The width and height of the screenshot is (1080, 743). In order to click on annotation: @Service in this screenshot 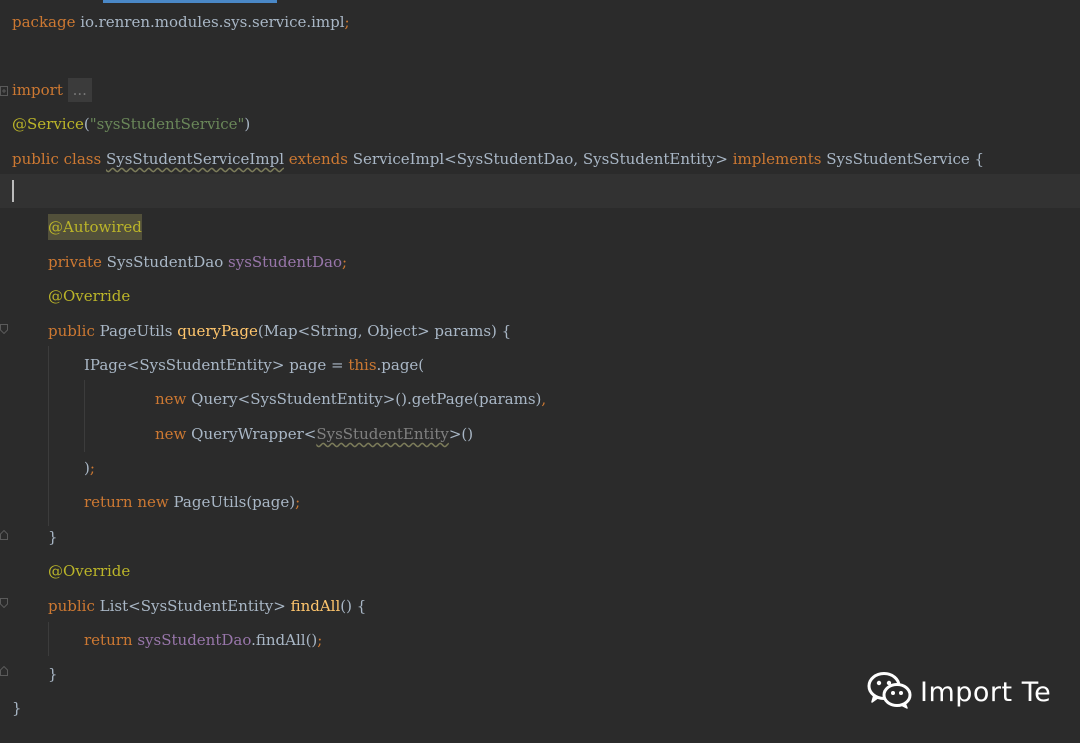, I will do `click(48, 124)`.